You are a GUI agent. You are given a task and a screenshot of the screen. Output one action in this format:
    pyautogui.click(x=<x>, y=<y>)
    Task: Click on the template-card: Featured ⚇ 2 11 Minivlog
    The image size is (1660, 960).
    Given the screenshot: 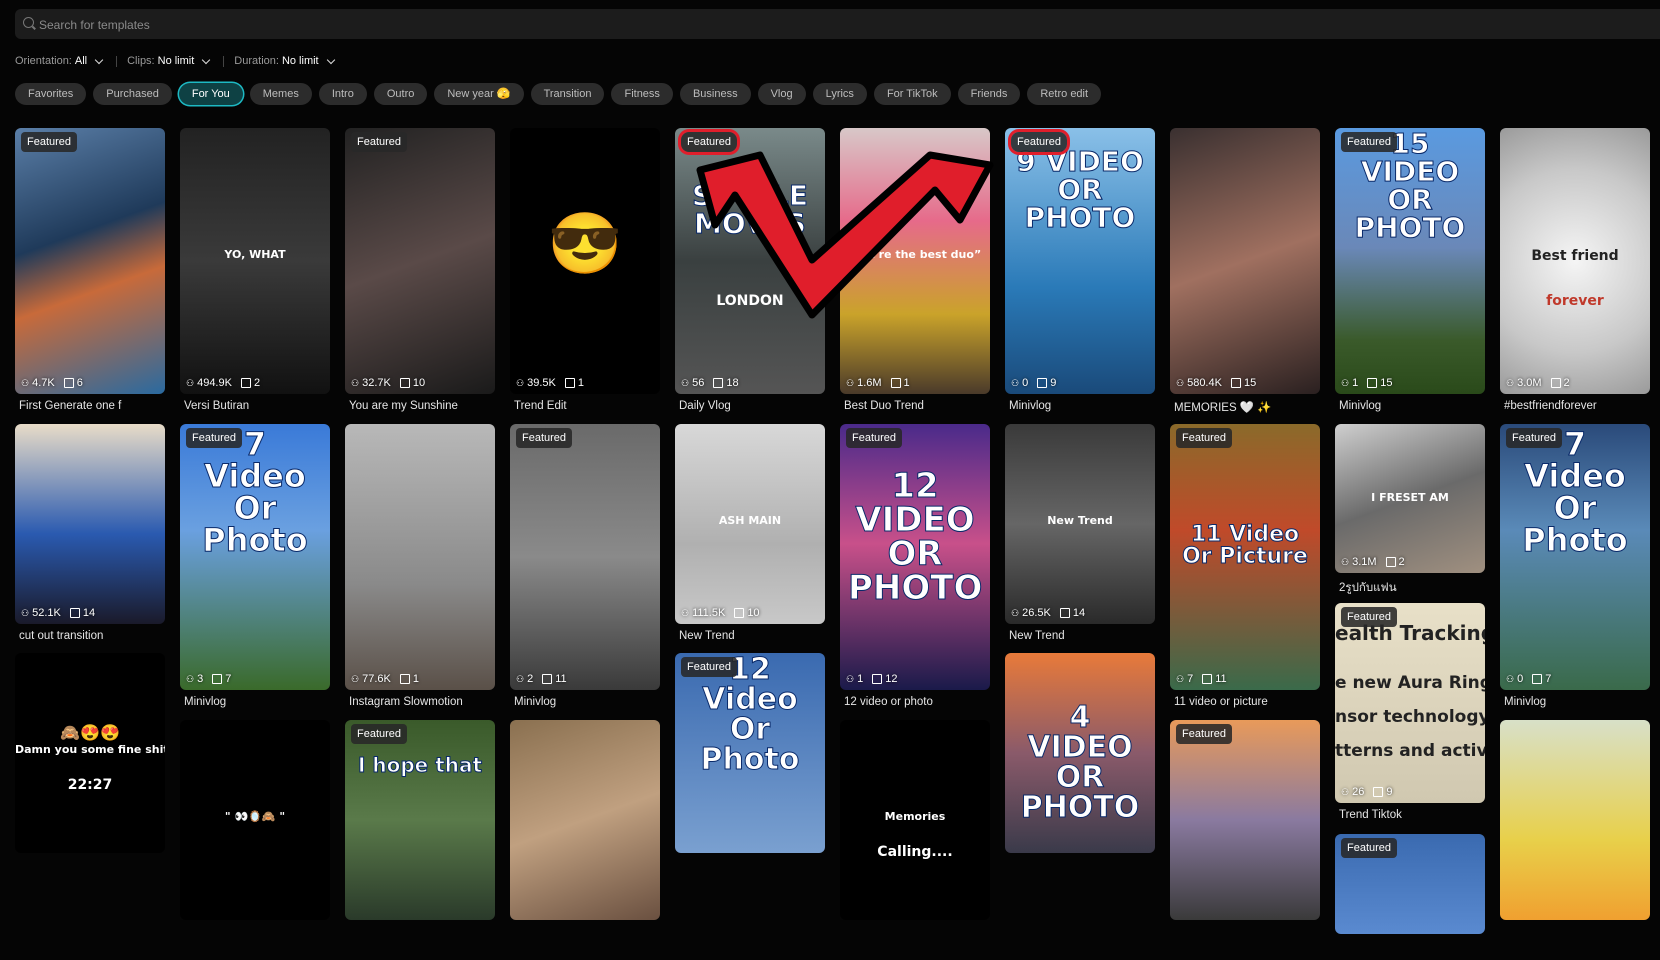 What is the action you would take?
    pyautogui.click(x=585, y=570)
    